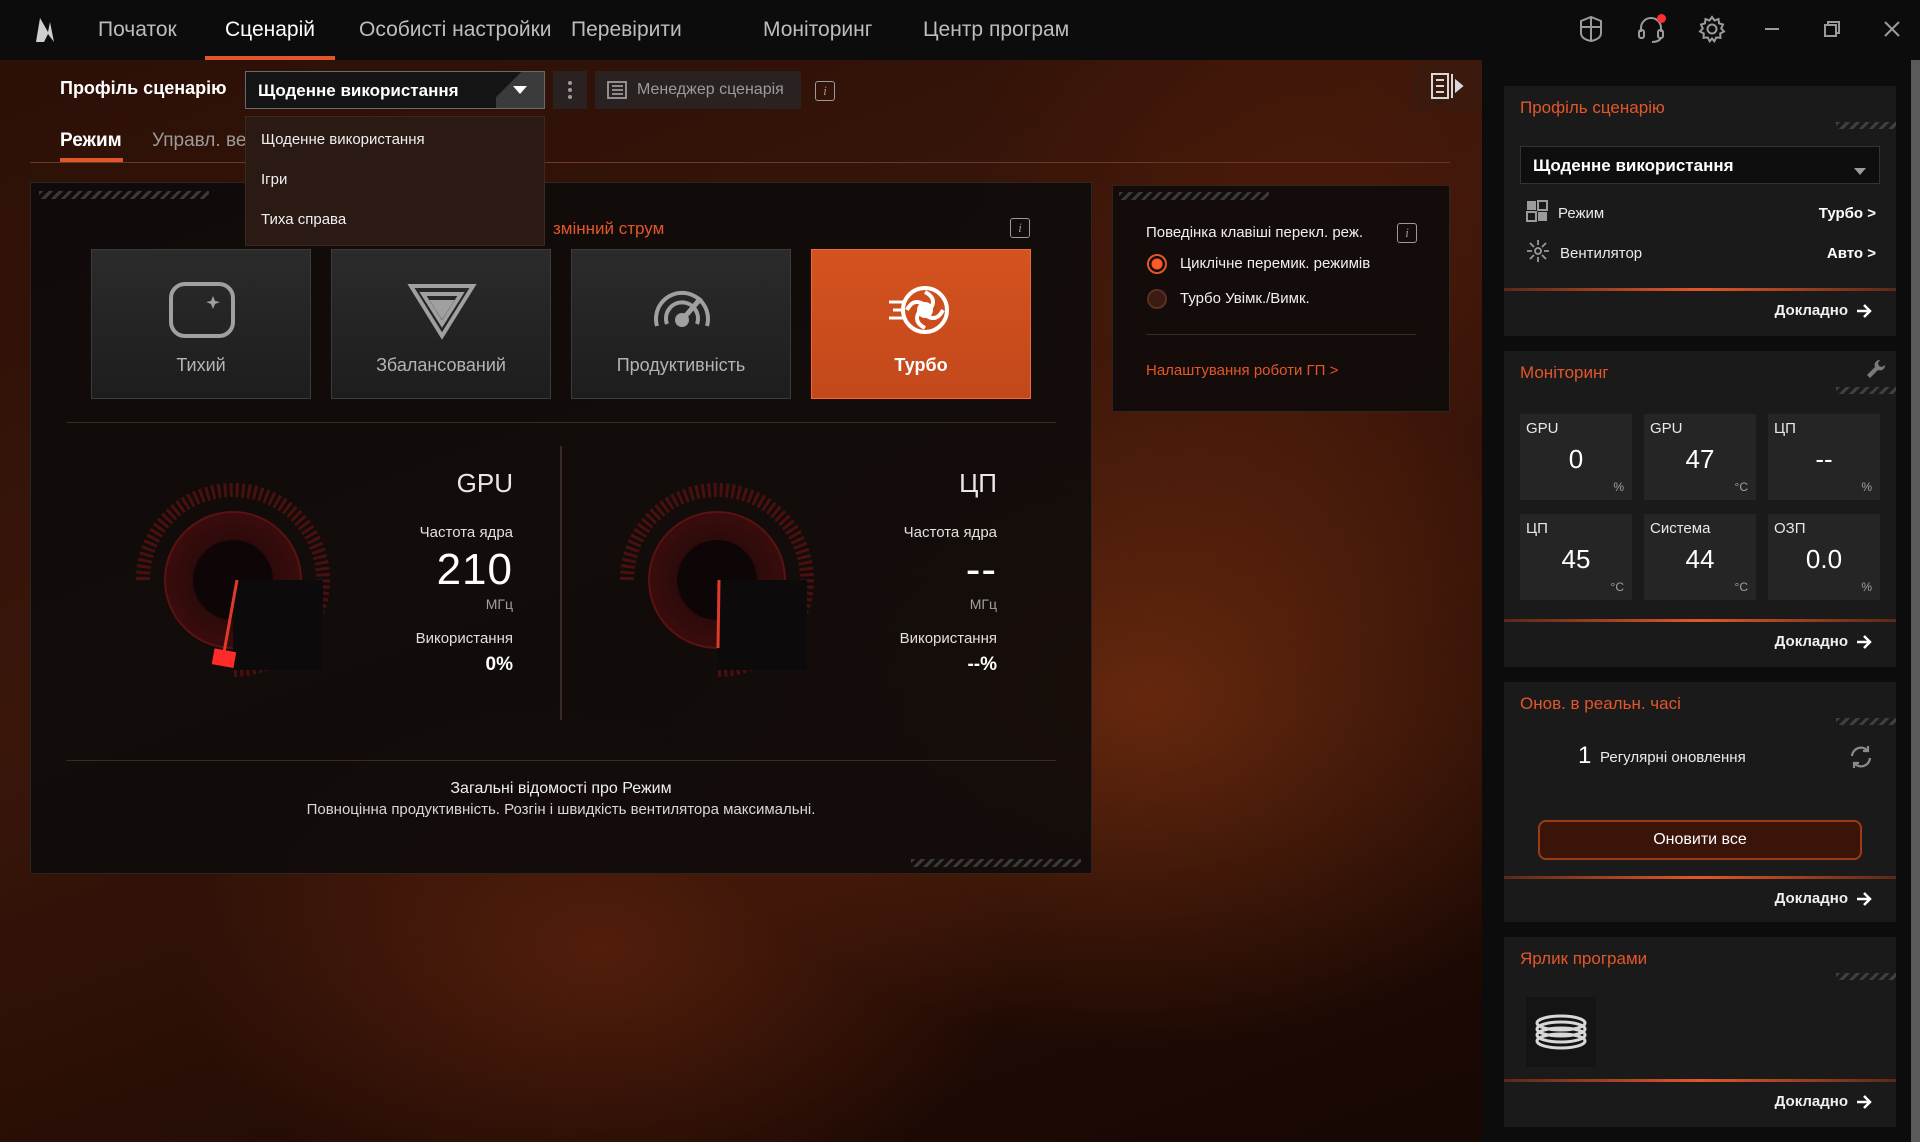 This screenshot has width=1920, height=1142. What do you see at coordinates (1864, 898) in the screenshot?
I see `arrow-right-icon` at bounding box center [1864, 898].